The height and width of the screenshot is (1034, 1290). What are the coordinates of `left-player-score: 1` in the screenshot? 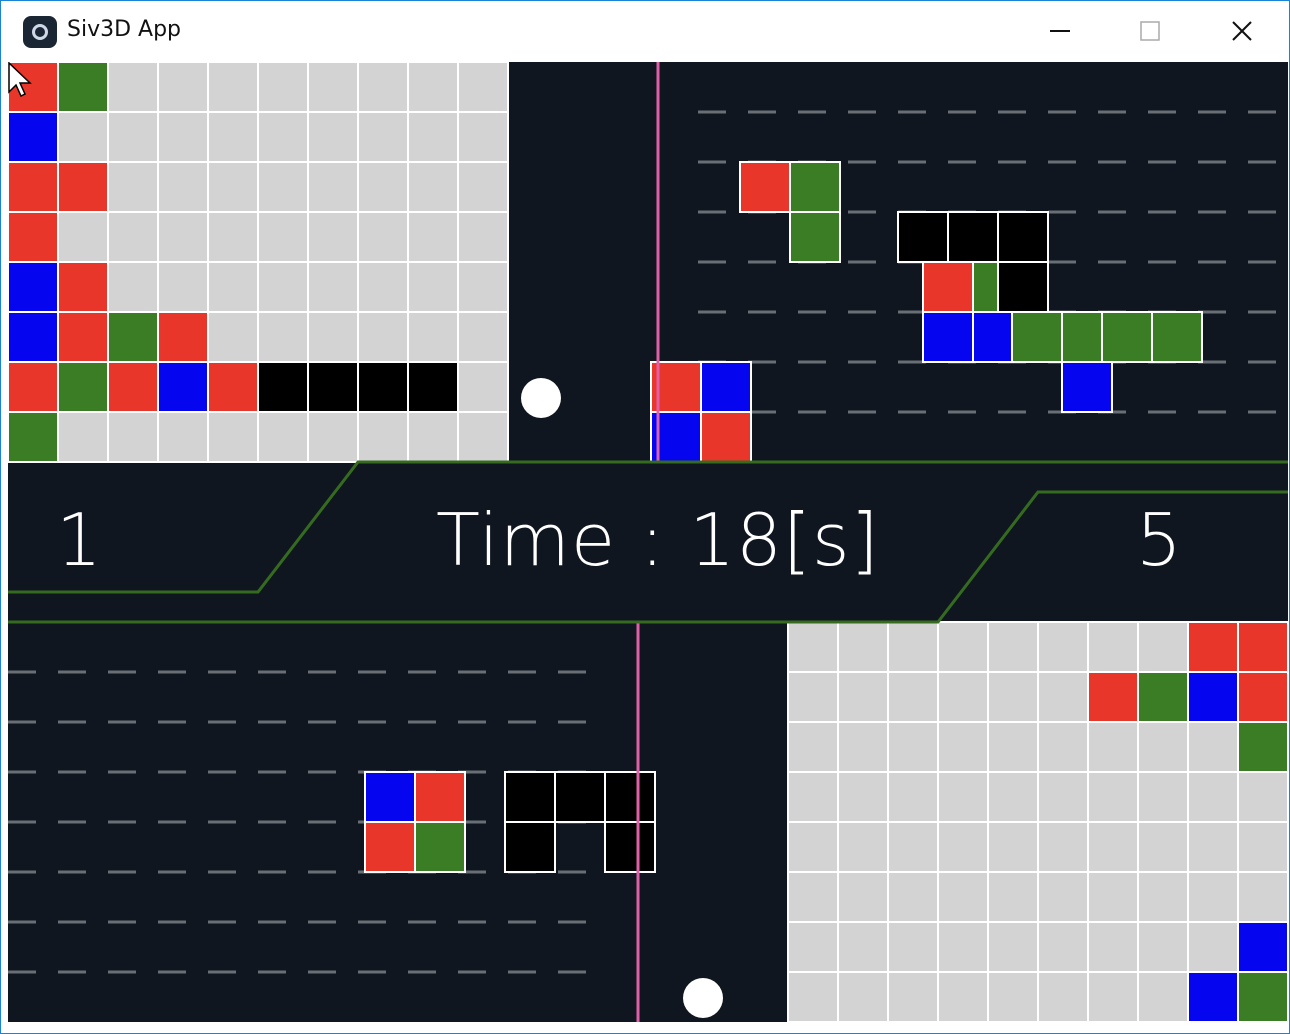 It's located at (79, 540).